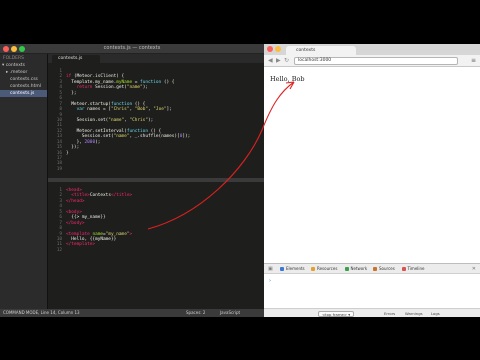 The height and width of the screenshot is (360, 480). What do you see at coordinates (414, 314) in the screenshot?
I see `filter-warnings: Warnings` at bounding box center [414, 314].